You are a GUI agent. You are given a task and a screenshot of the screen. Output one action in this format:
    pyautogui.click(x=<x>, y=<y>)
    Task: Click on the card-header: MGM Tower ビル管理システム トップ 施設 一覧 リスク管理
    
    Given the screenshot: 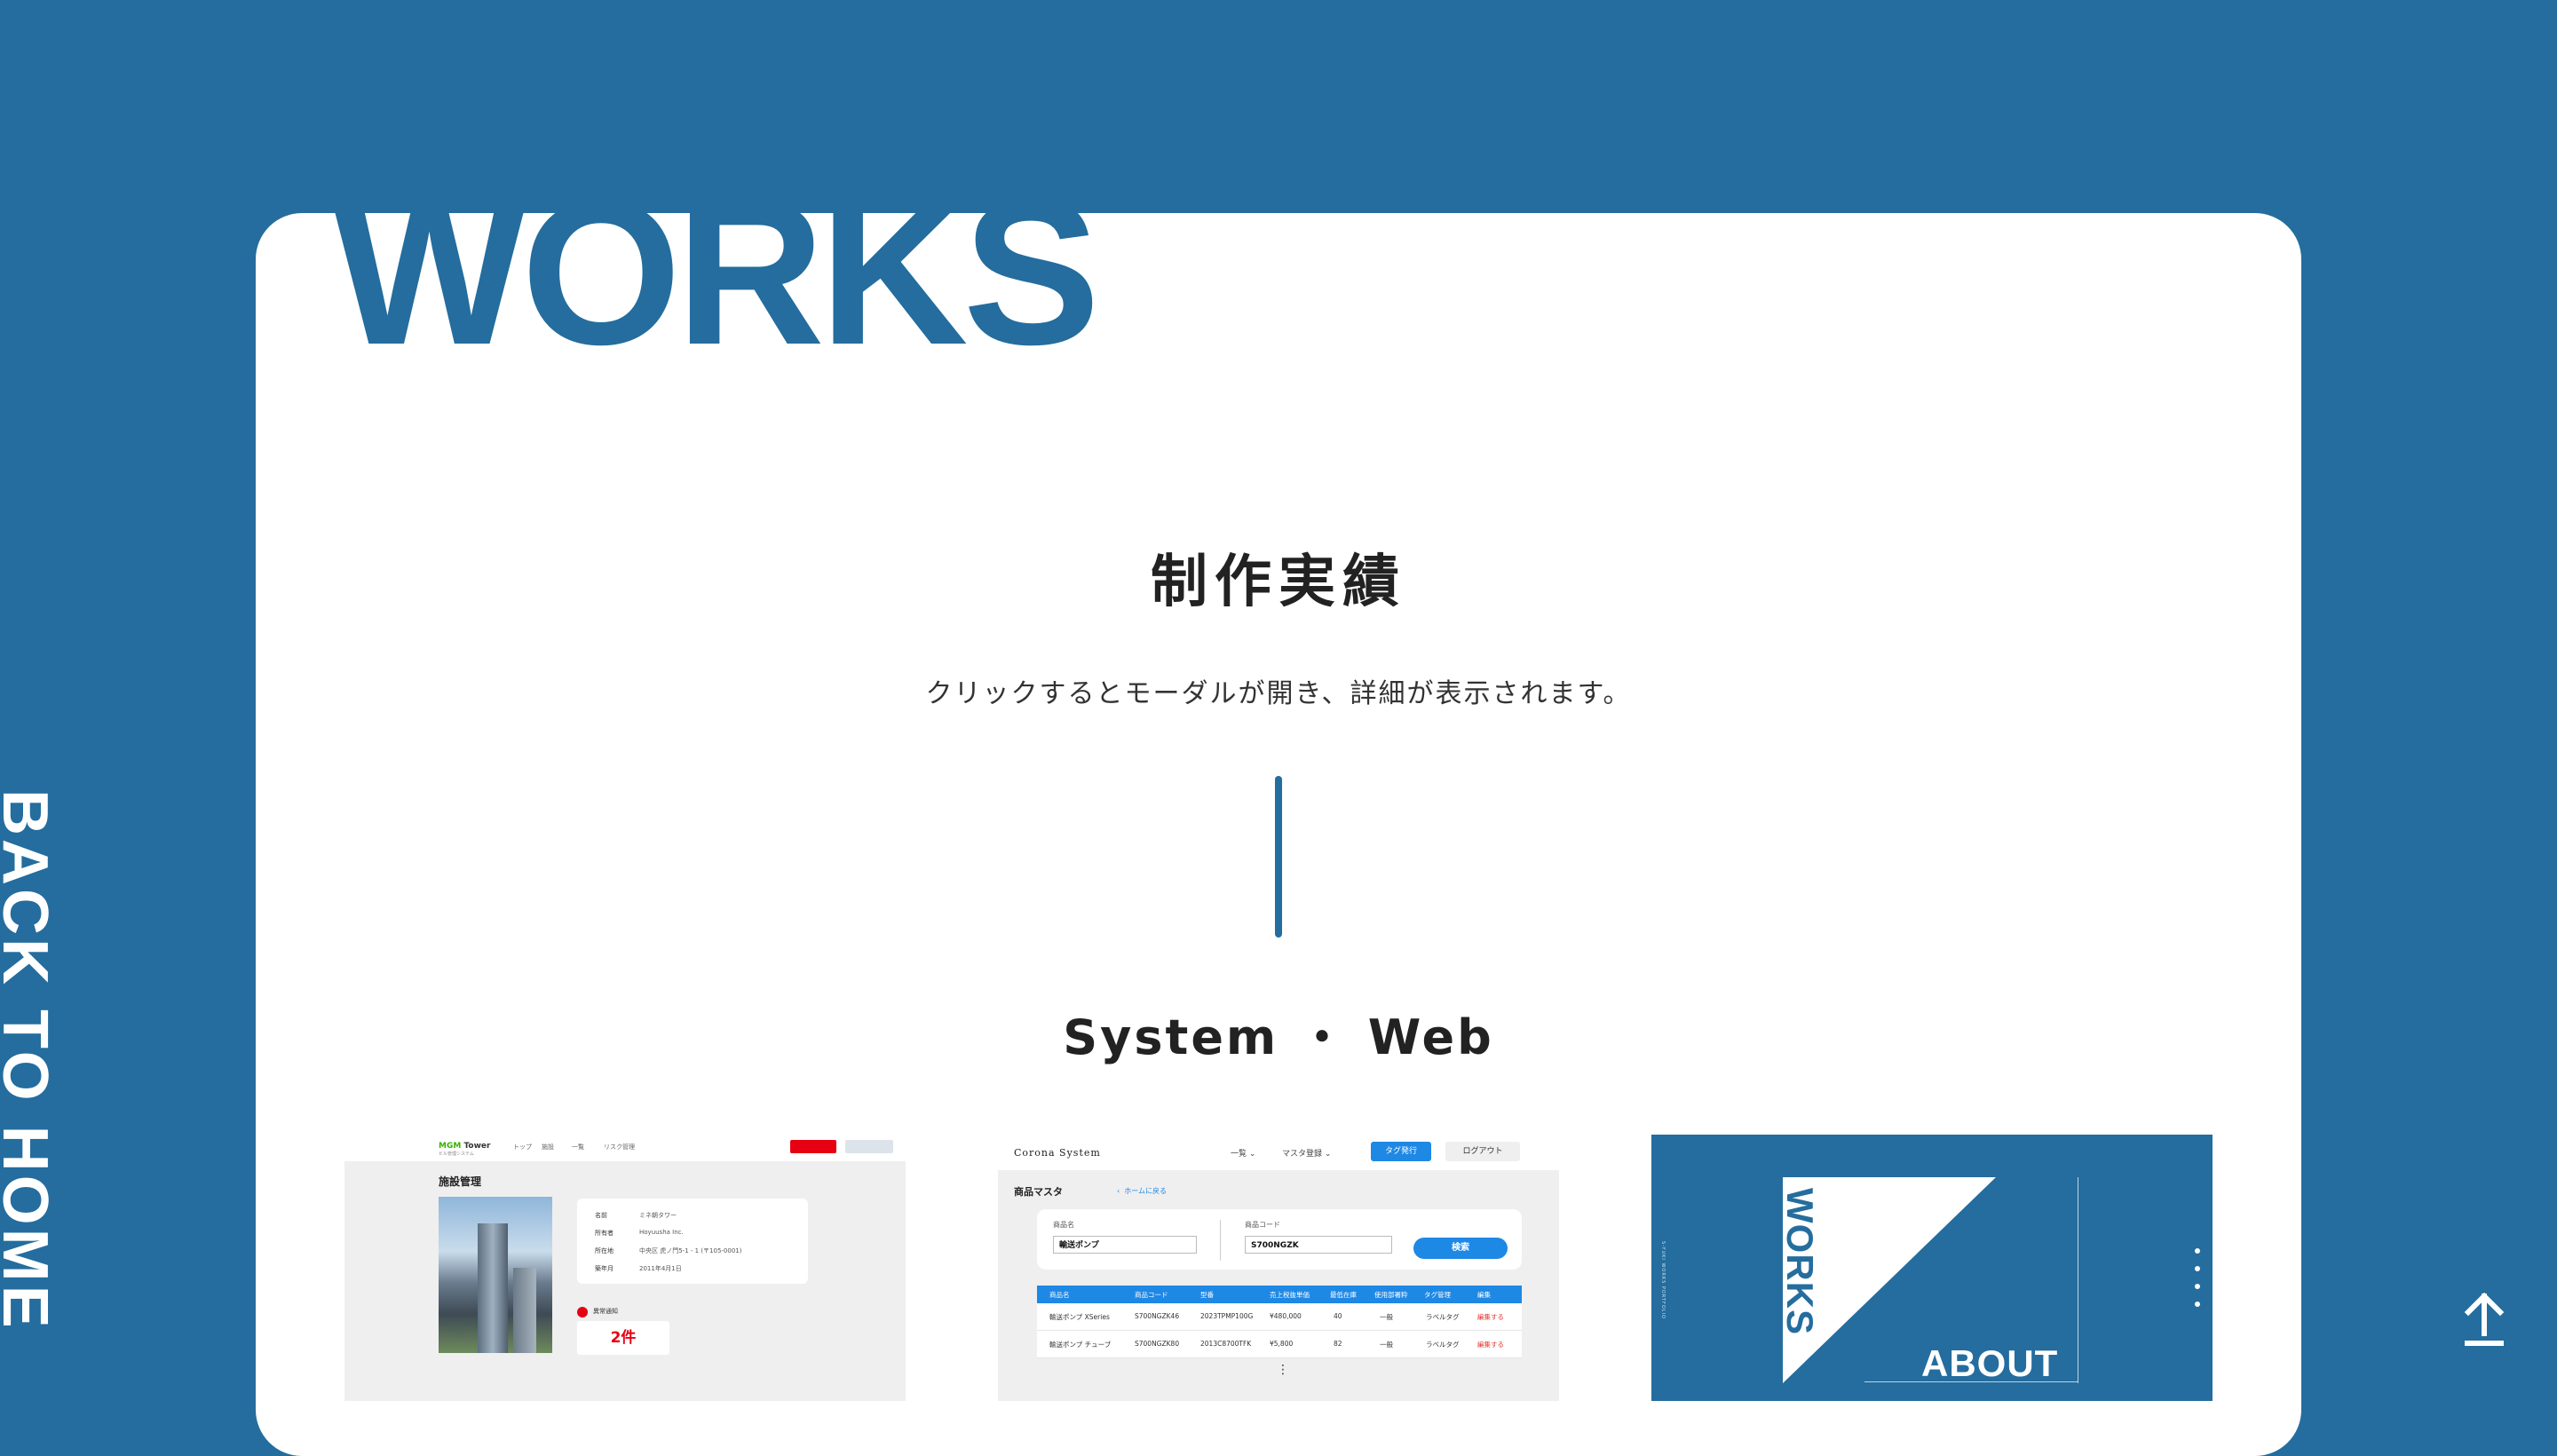 What is the action you would take?
    pyautogui.click(x=625, y=1148)
    